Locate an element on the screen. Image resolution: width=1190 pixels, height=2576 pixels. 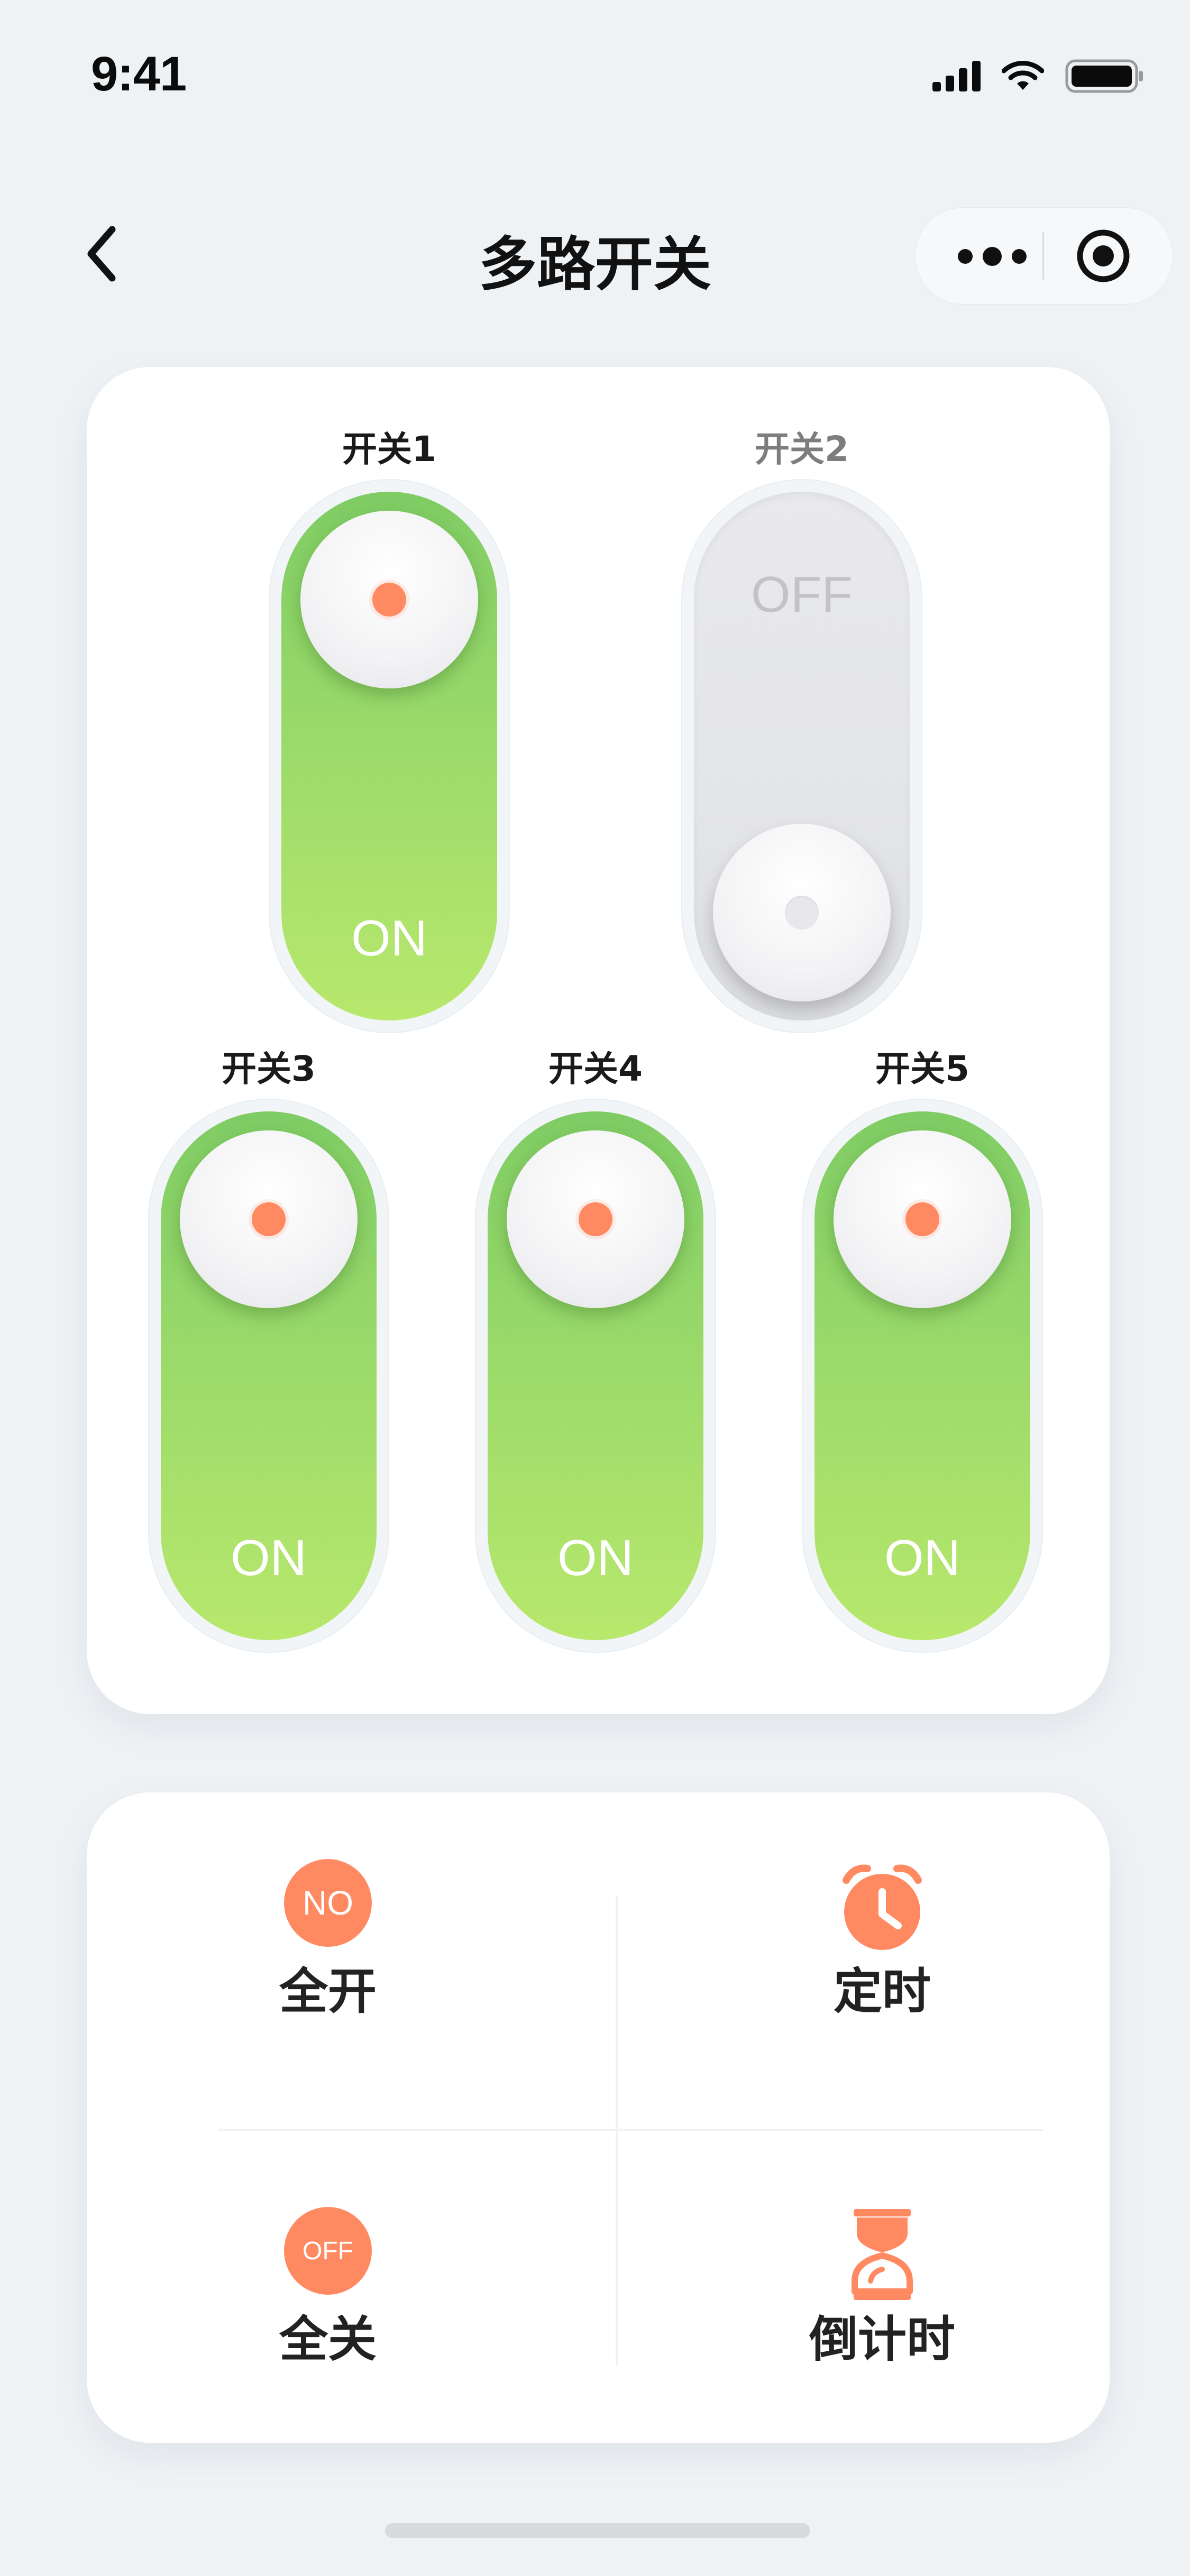
switch-1: 开关1 ON is located at coordinates (389, 727).